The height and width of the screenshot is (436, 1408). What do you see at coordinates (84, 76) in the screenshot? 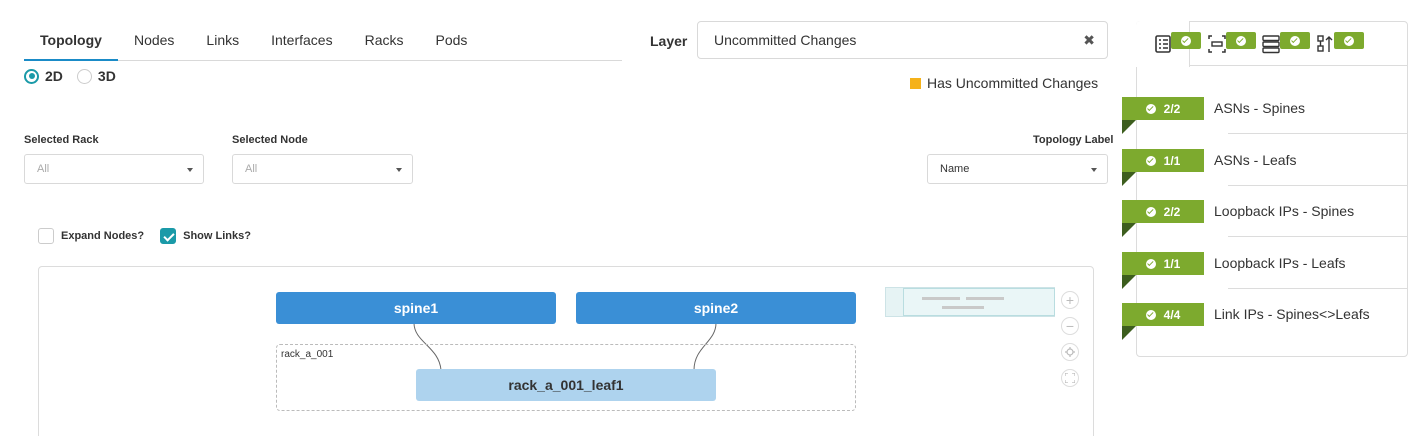
I see `radio-3d-indicator` at bounding box center [84, 76].